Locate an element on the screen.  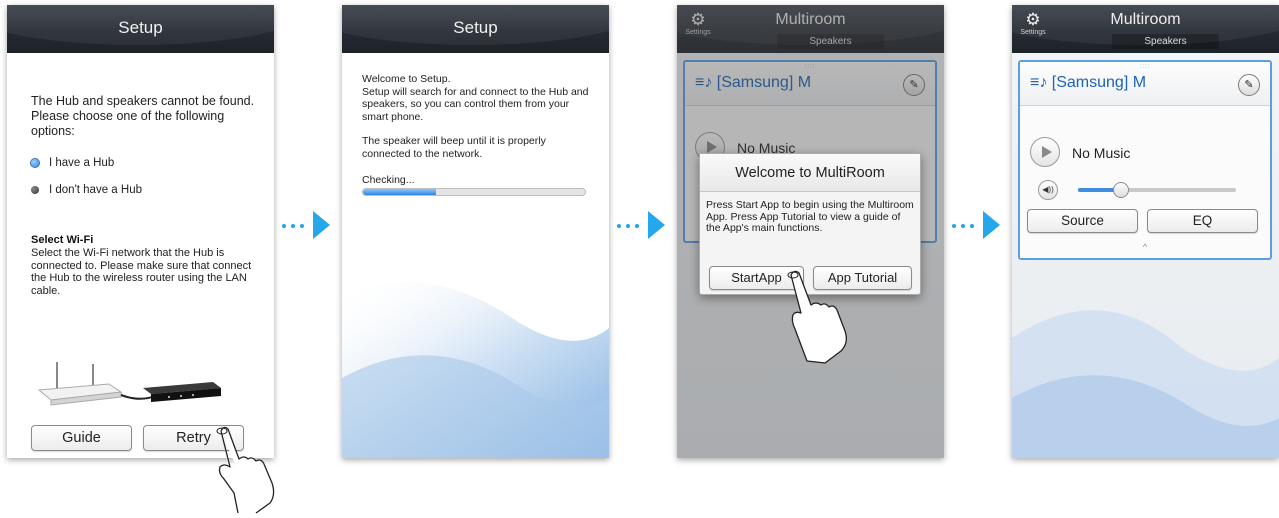
radio-unselected-icon is located at coordinates (35, 190).